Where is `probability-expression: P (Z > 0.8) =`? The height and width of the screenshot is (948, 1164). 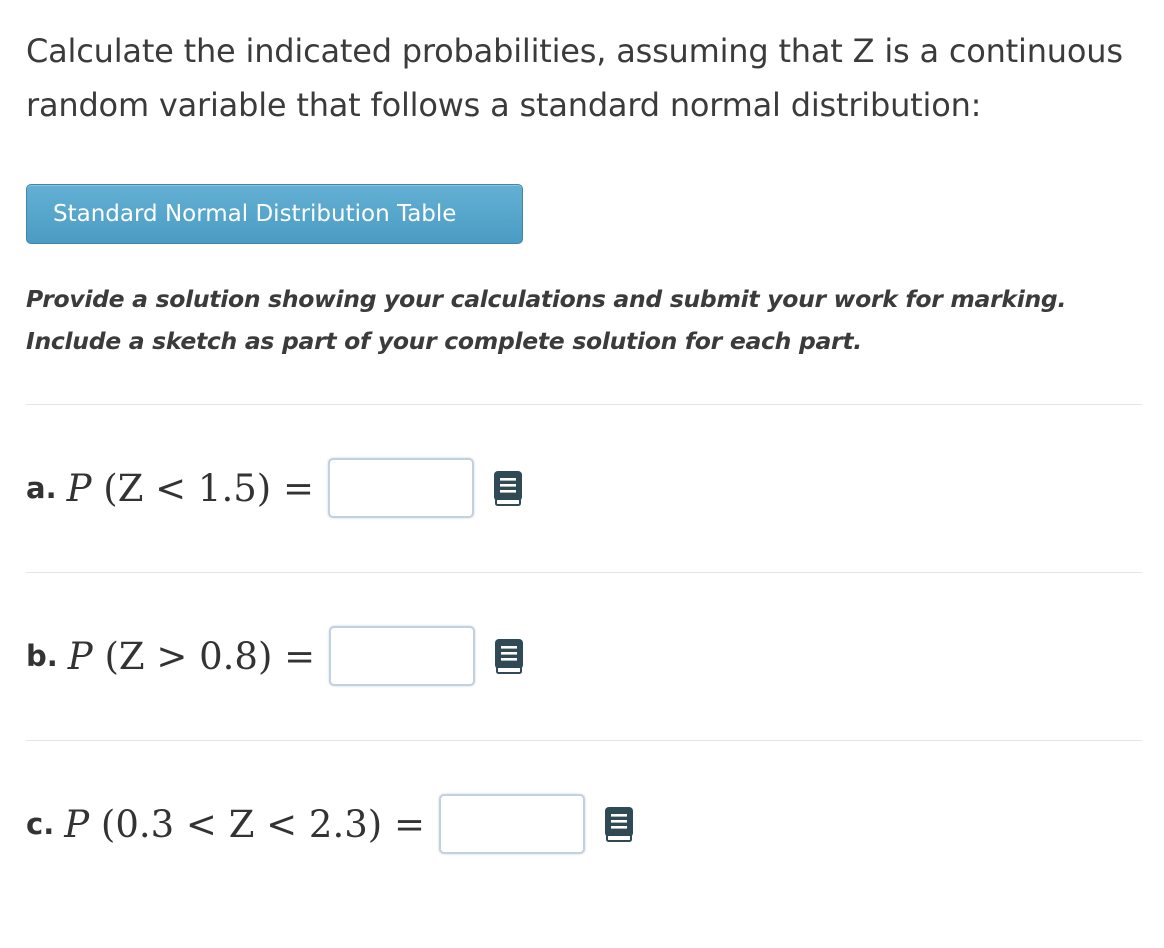
probability-expression: P (Z > 0.8) = is located at coordinates (191, 656).